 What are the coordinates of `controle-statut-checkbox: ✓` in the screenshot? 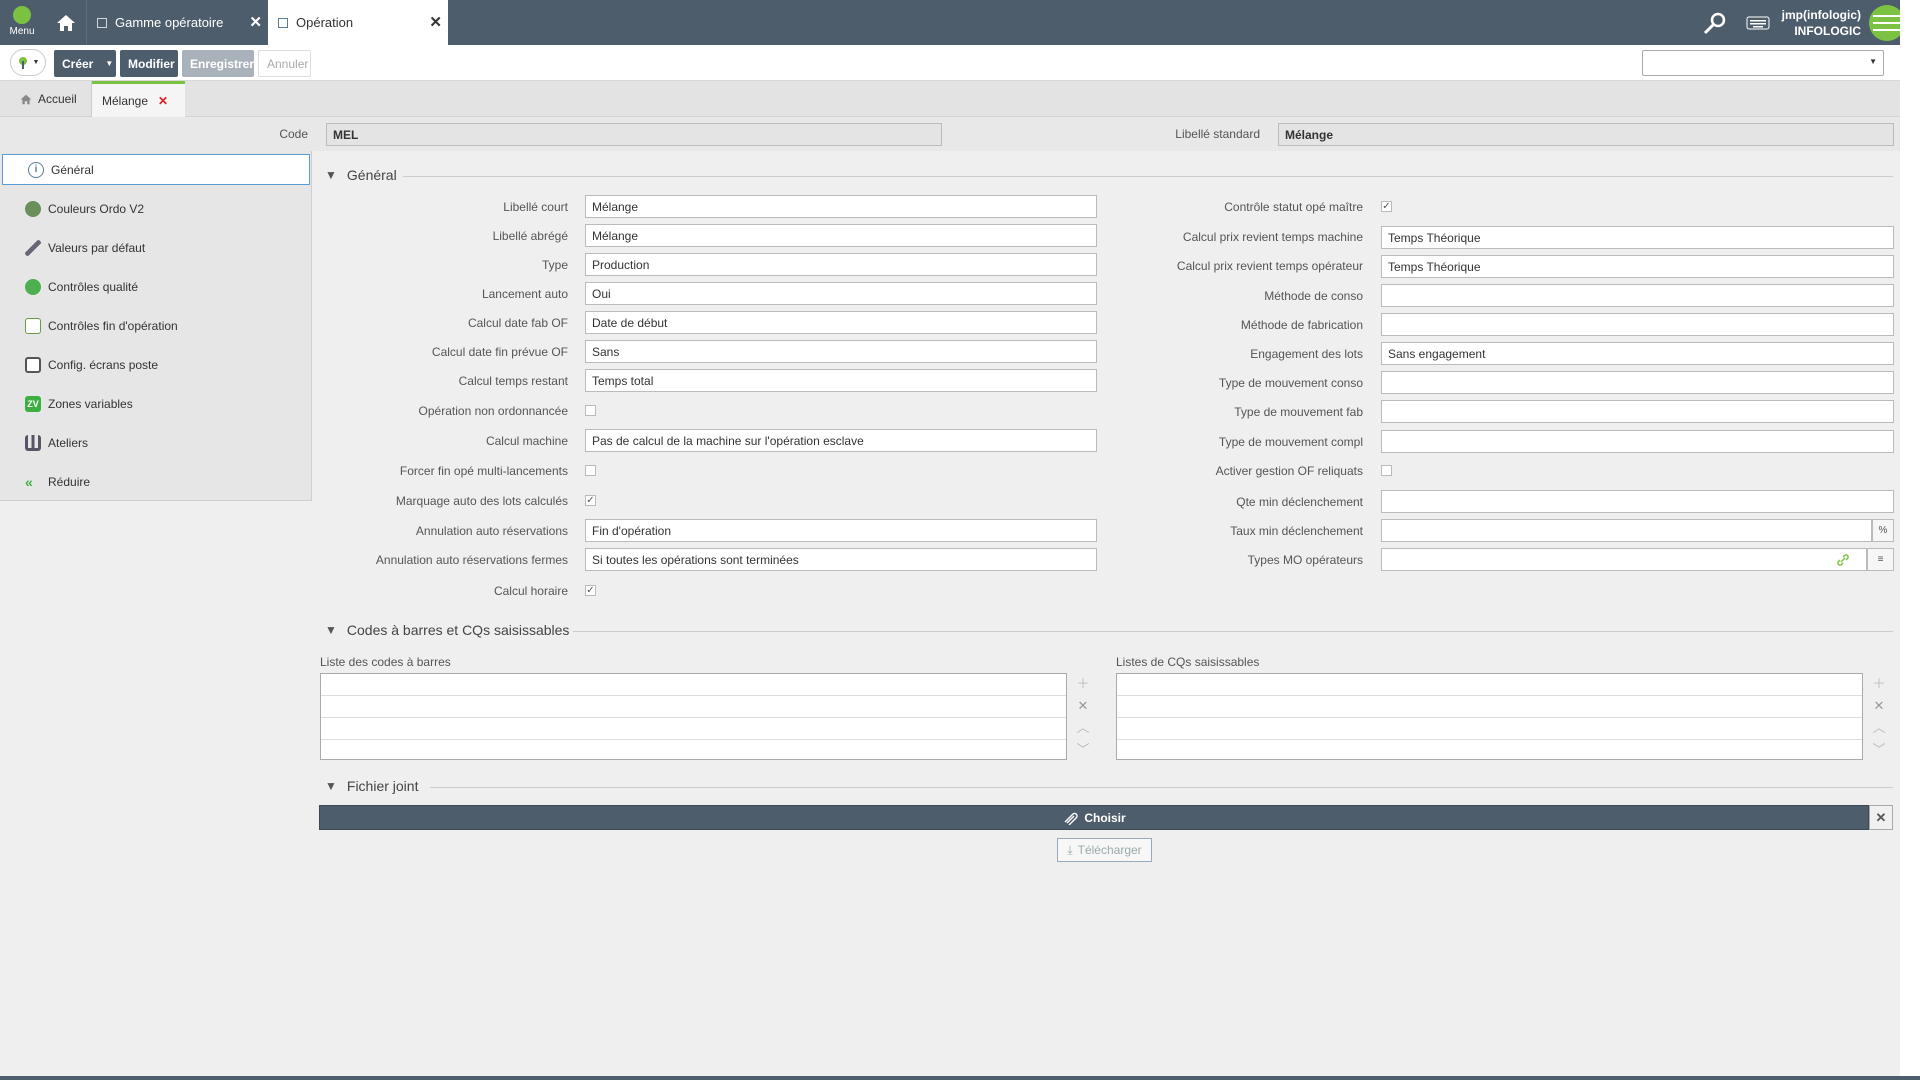 It's located at (1386, 206).